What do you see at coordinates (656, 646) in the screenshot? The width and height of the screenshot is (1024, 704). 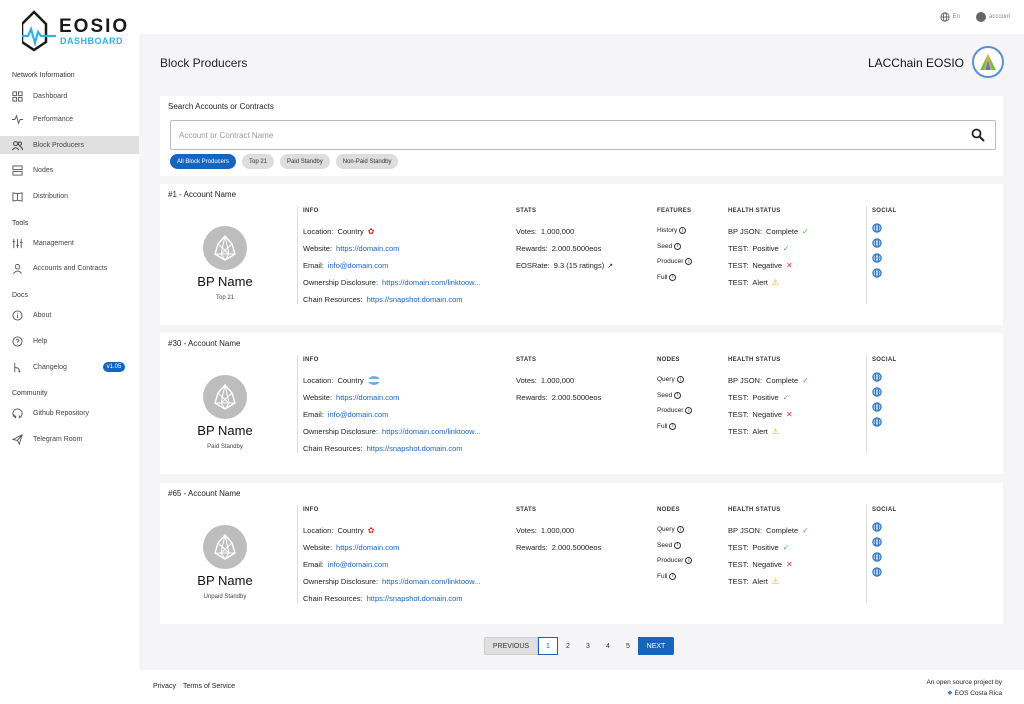 I see `next-button: NEXT` at bounding box center [656, 646].